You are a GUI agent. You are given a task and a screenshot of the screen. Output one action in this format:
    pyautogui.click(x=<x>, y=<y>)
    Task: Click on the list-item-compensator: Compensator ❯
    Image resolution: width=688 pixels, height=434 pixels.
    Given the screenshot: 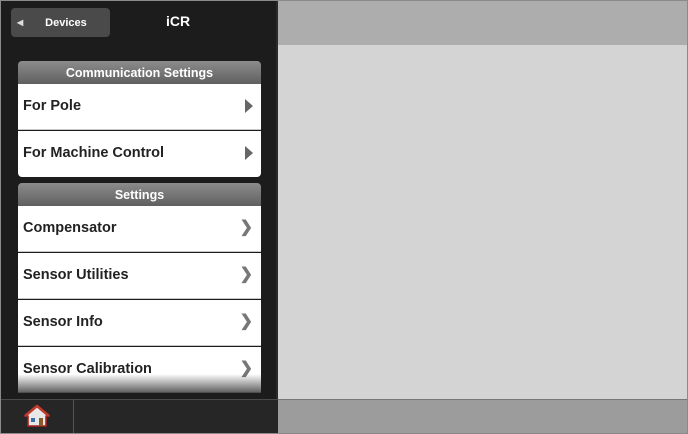 What is the action you would take?
    pyautogui.click(x=139, y=229)
    